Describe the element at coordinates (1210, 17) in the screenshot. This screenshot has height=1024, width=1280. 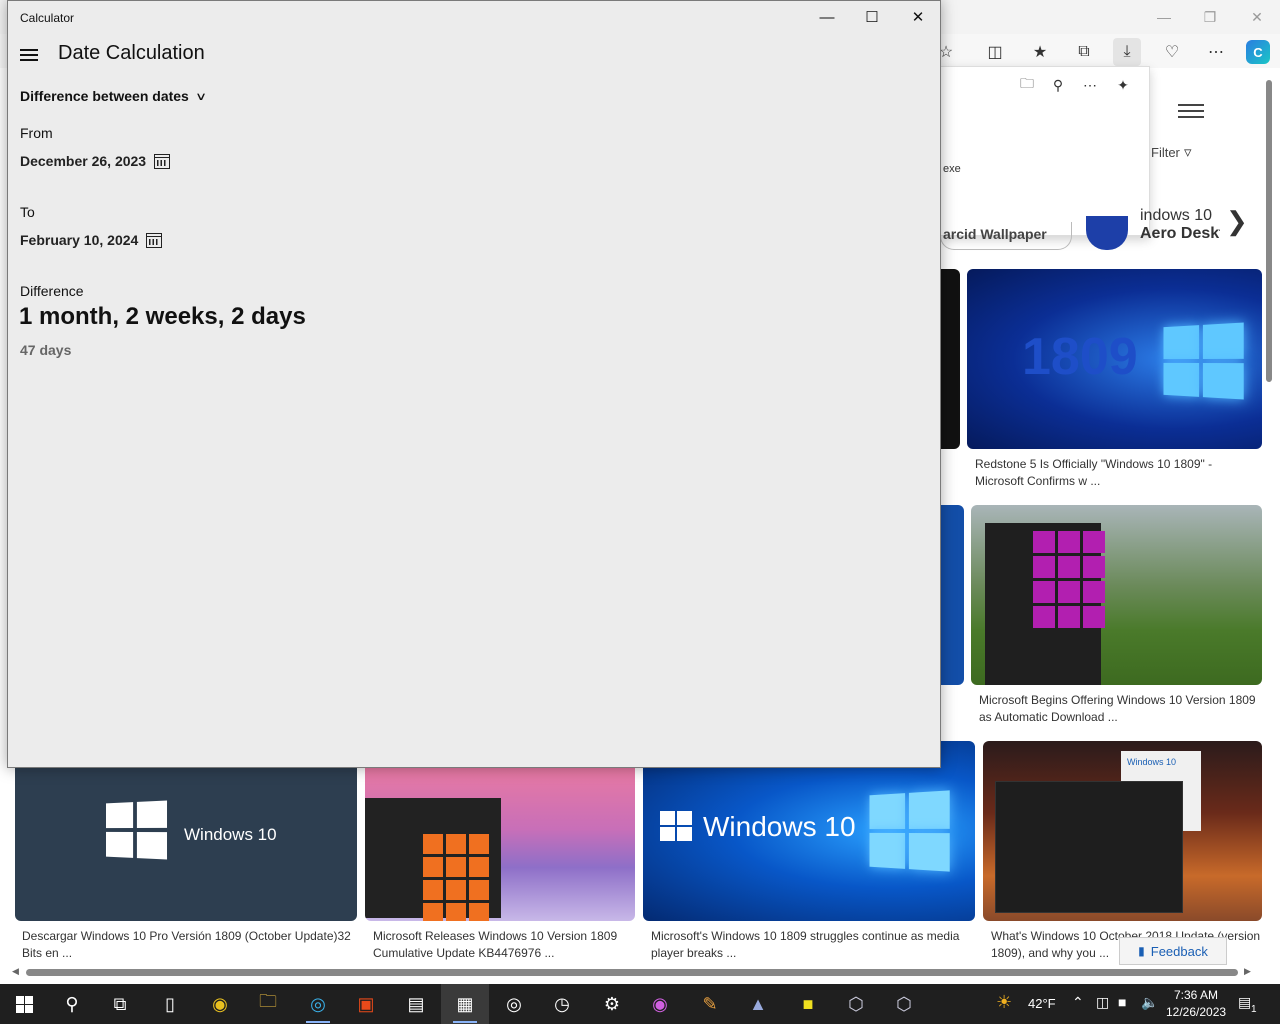
I see `browser-restore-button: ❐` at that location.